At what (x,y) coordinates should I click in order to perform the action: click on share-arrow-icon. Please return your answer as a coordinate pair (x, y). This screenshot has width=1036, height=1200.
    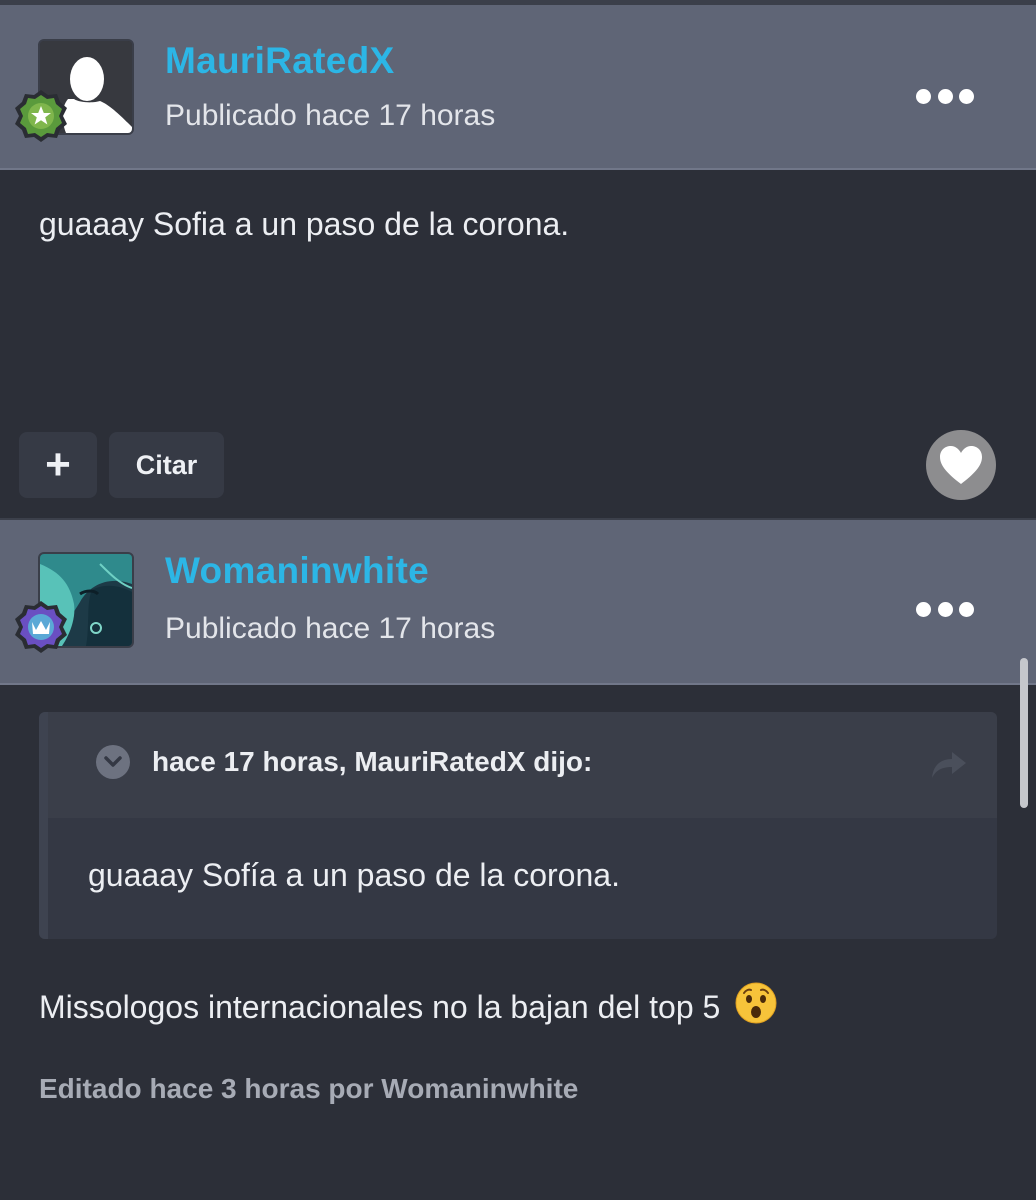
    Looking at the image, I should click on (950, 765).